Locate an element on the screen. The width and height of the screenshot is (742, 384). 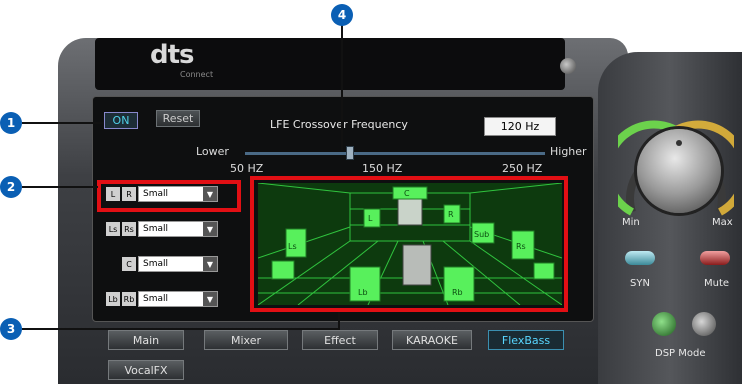
syn-label: SYN is located at coordinates (640, 283).